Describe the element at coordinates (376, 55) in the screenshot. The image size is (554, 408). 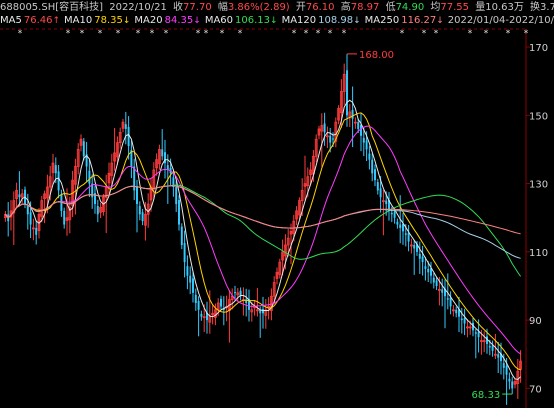
I see `high-annotation-label: 168.00` at that location.